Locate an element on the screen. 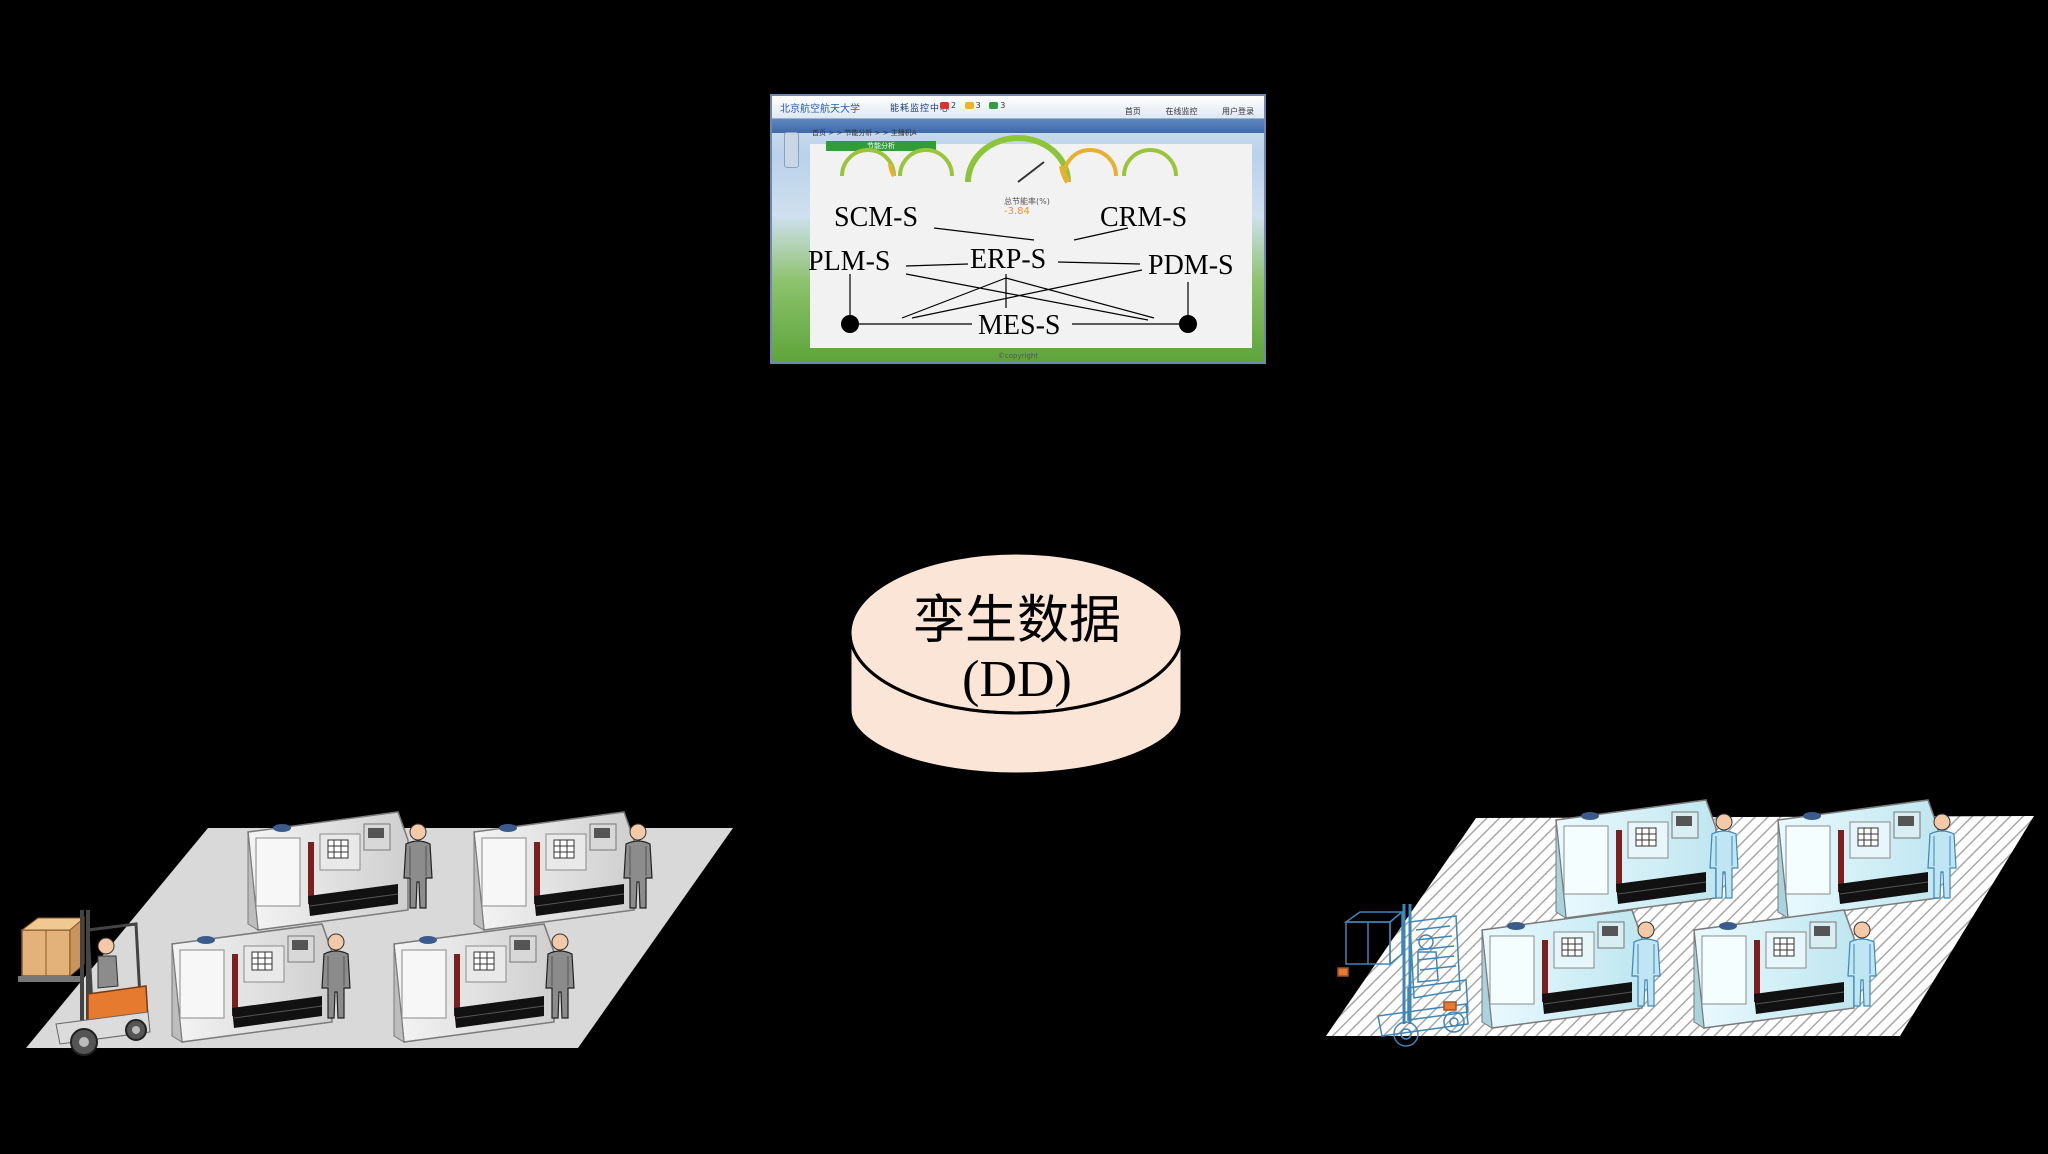 The width and height of the screenshot is (2048, 1154). gauge-icon is located at coordinates (1009, 159).